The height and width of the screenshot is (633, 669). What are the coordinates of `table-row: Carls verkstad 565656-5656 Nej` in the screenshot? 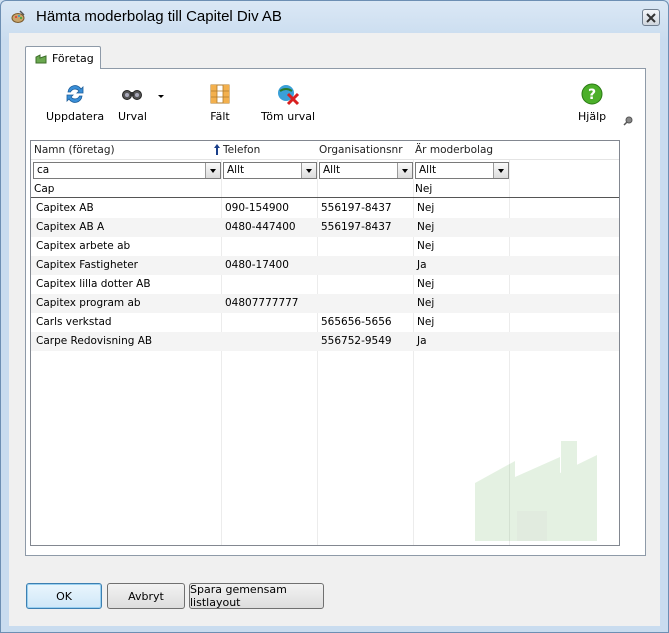 It's located at (325, 322).